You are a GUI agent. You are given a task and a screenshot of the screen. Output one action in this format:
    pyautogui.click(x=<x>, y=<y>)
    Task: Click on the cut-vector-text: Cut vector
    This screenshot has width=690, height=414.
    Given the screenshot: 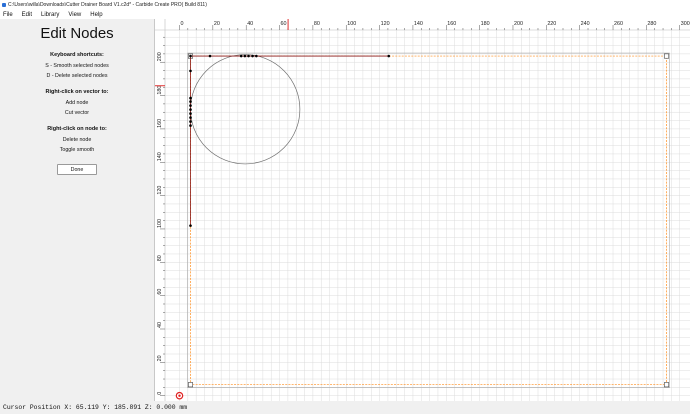 What is the action you would take?
    pyautogui.click(x=77, y=113)
    